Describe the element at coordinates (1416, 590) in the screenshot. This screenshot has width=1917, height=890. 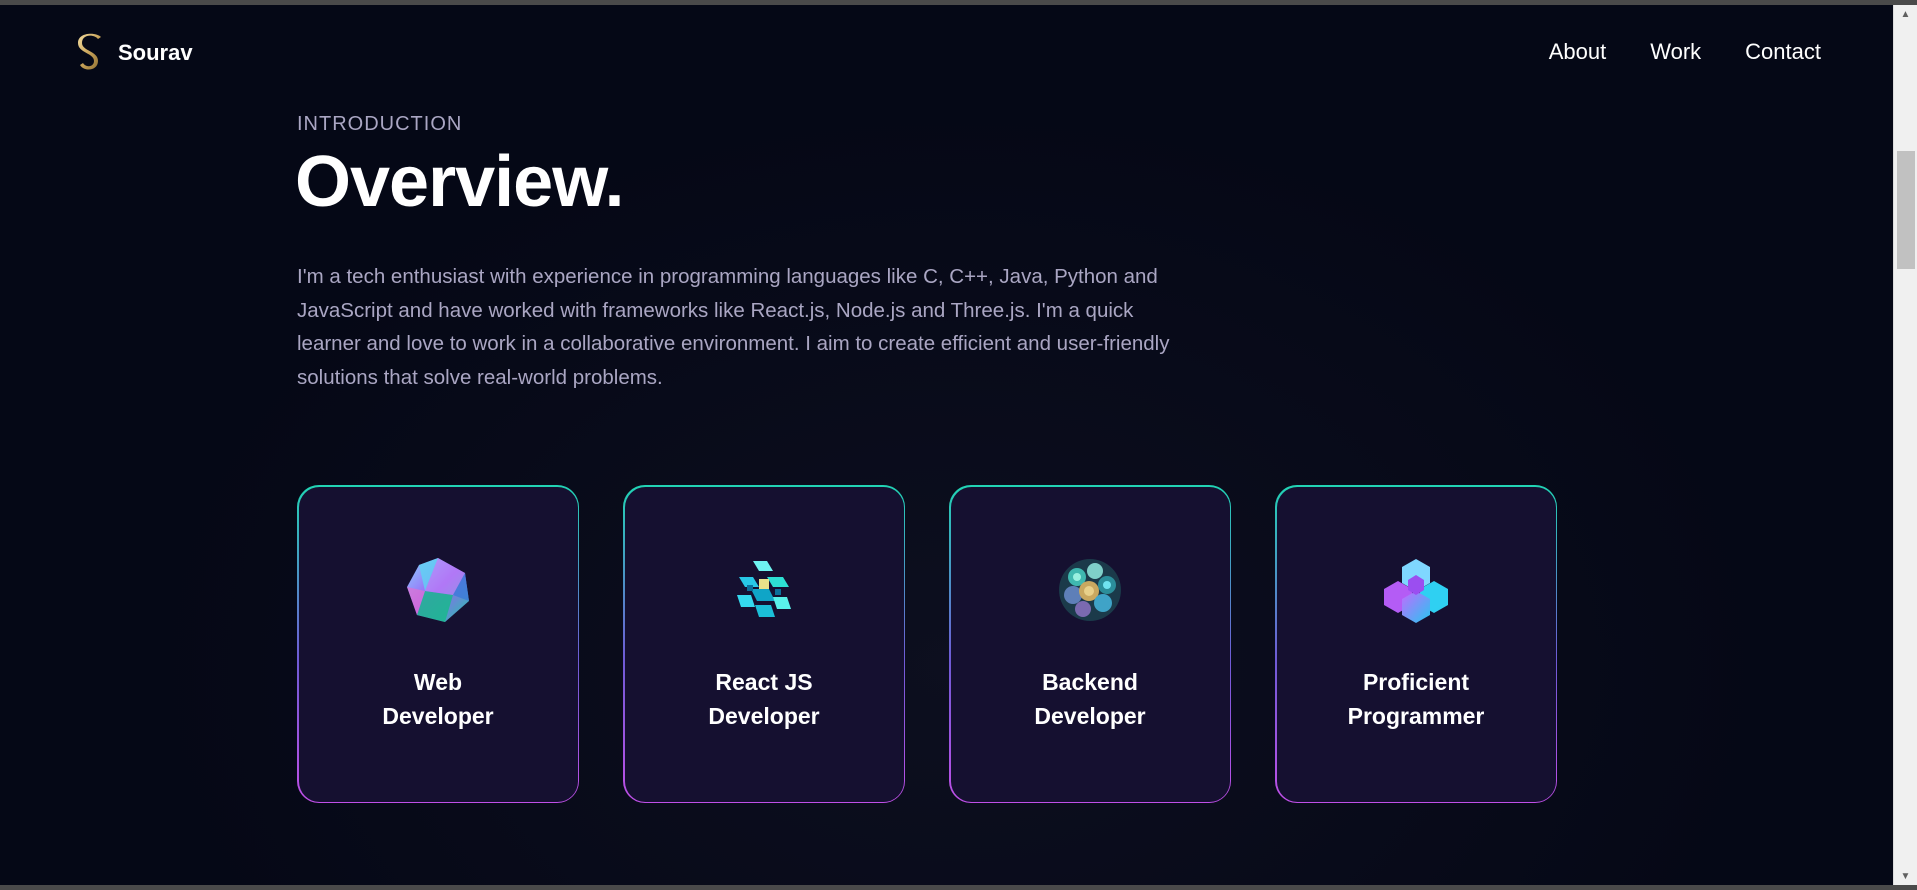
I see `hexagon-cluster-icon` at that location.